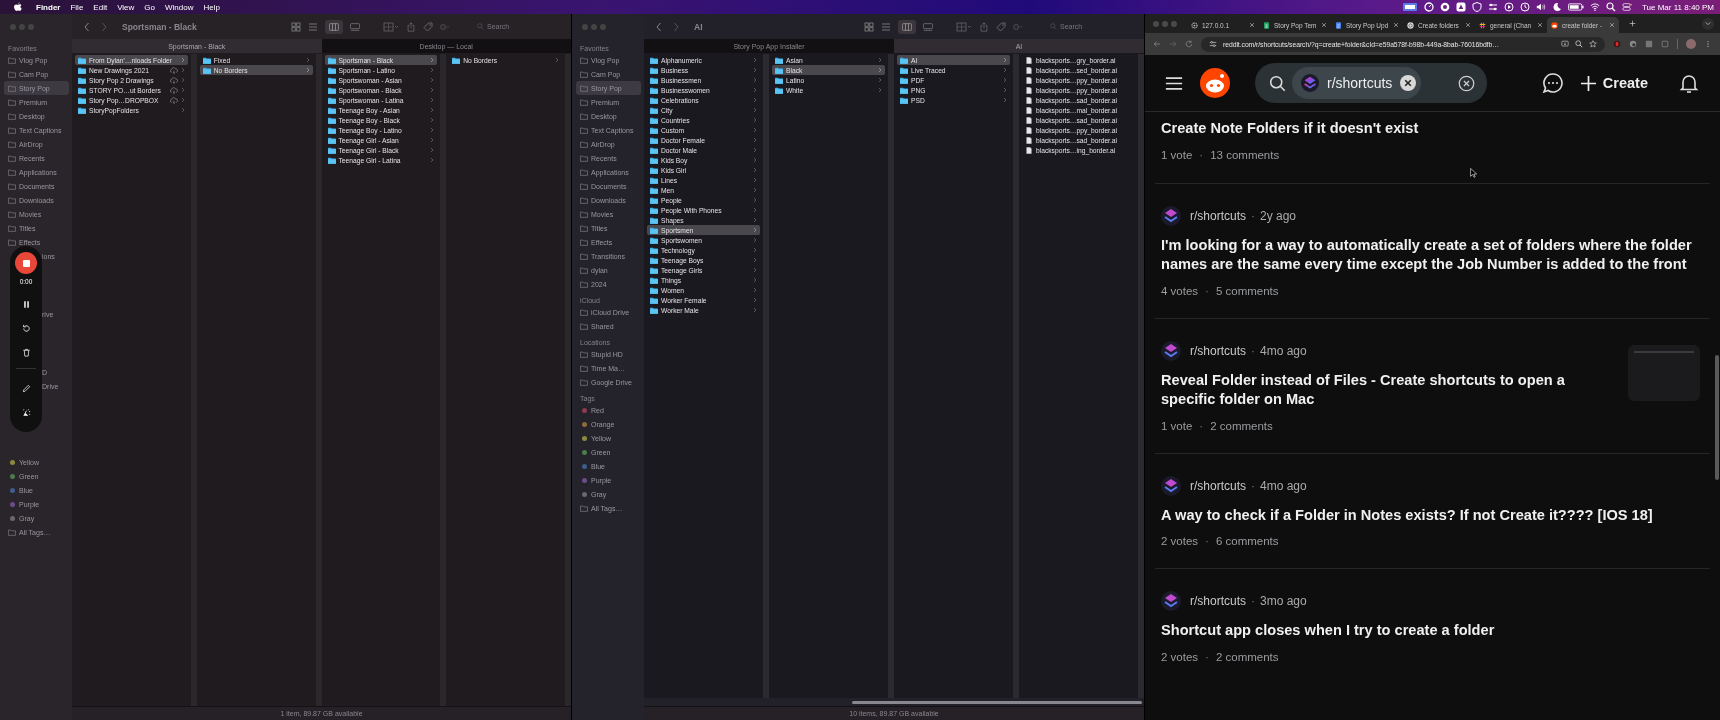 The width and height of the screenshot is (1720, 720). I want to click on bookmark-star-icon, so click(1593, 44).